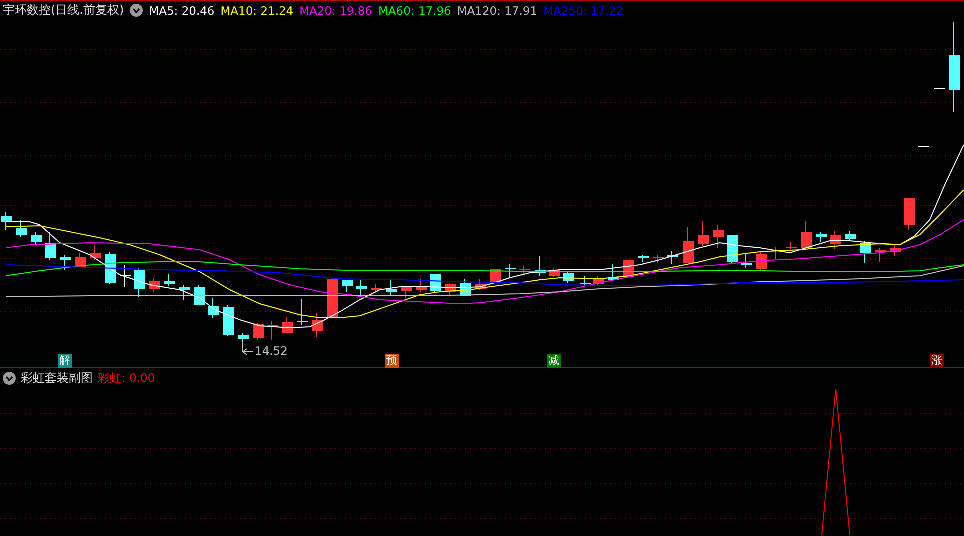 The height and width of the screenshot is (536, 964). I want to click on signal-marker: 解, so click(65, 361).